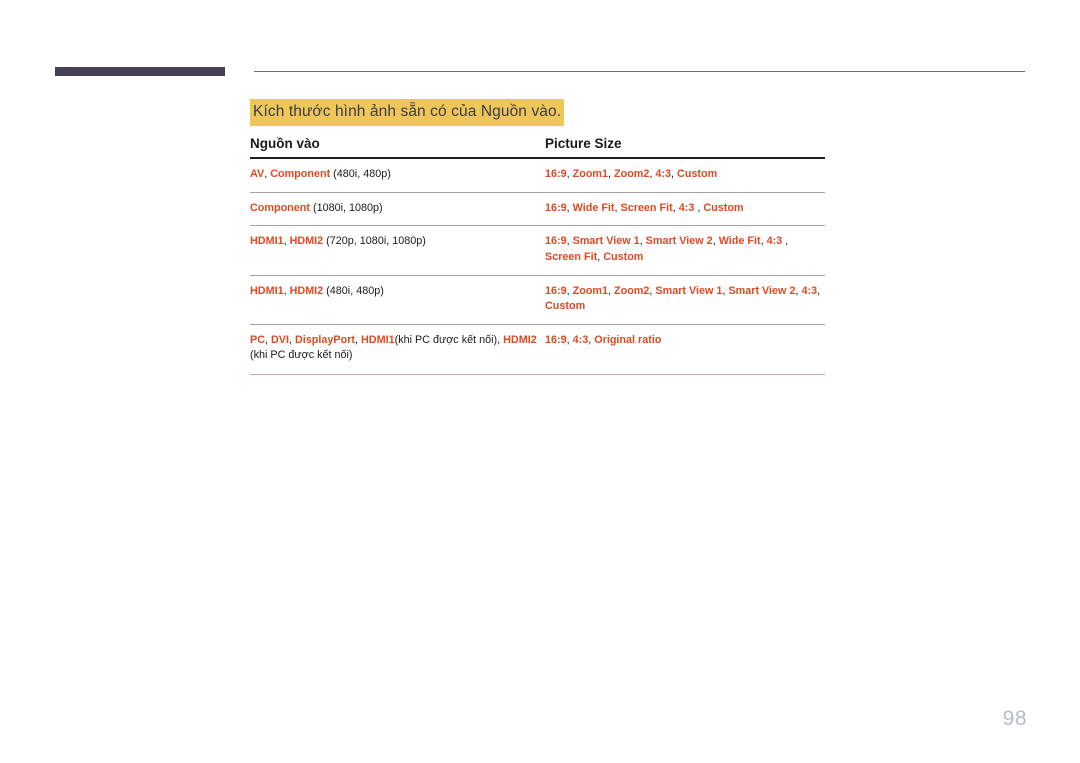 This screenshot has width=1080, height=763. I want to click on page-number: 98, so click(1014, 718).